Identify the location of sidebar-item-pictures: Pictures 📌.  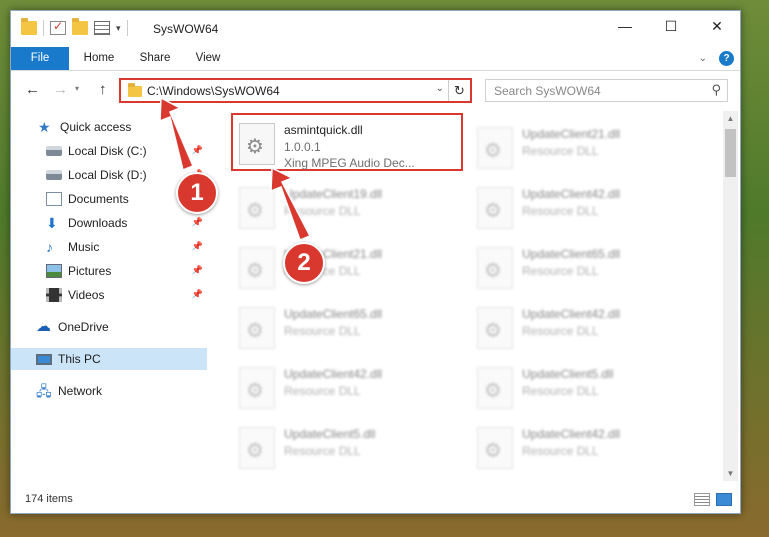
(109, 271).